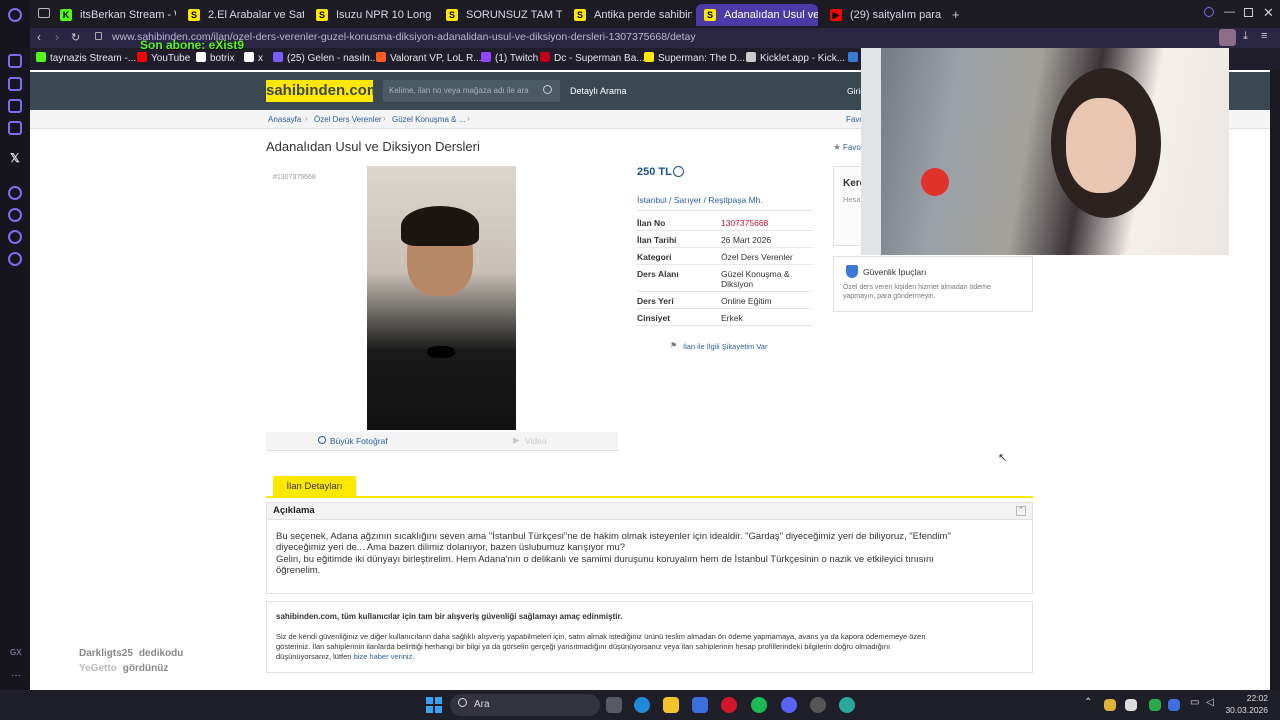 This screenshot has height=720, width=1280. What do you see at coordinates (15, 158) in the screenshot?
I see `x-icon: 𝕏` at bounding box center [15, 158].